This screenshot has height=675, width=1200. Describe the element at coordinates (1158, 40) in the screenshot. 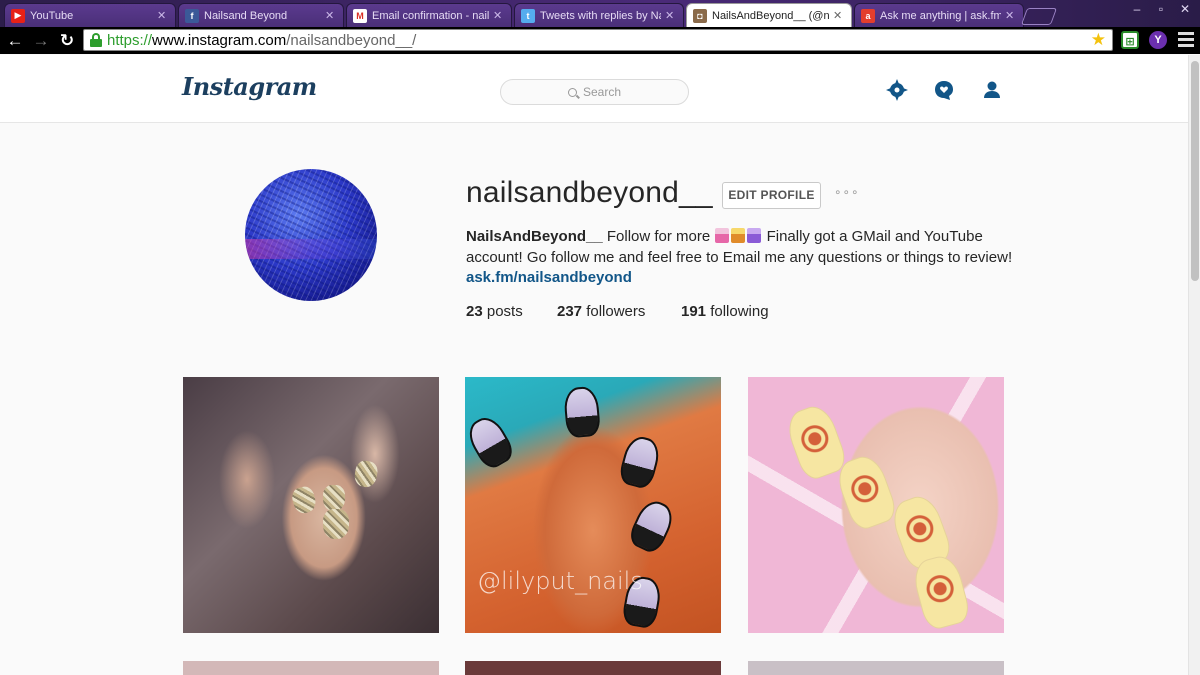

I see `yahoo-extension-icon: Y` at that location.